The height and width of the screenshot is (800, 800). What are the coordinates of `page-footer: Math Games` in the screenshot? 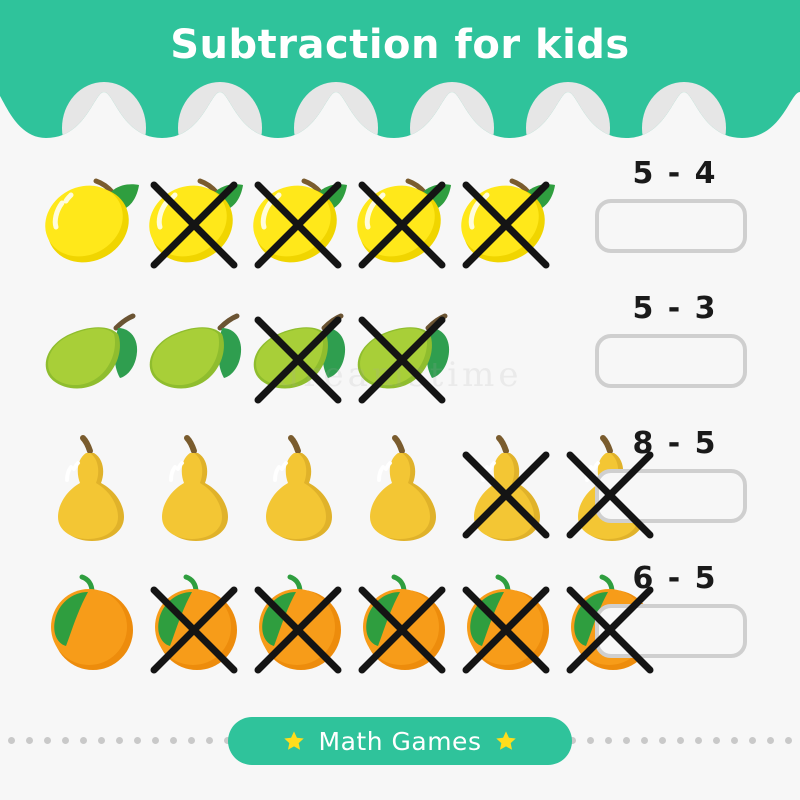 It's located at (400, 740).